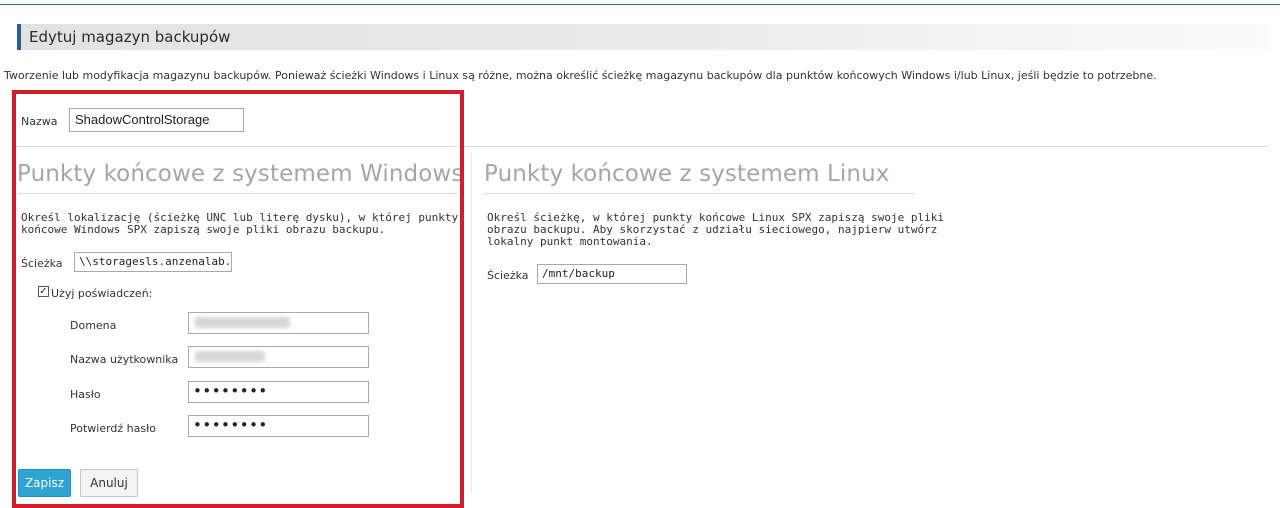 The image size is (1280, 508). I want to click on linux-heading-rule, so click(699, 193).